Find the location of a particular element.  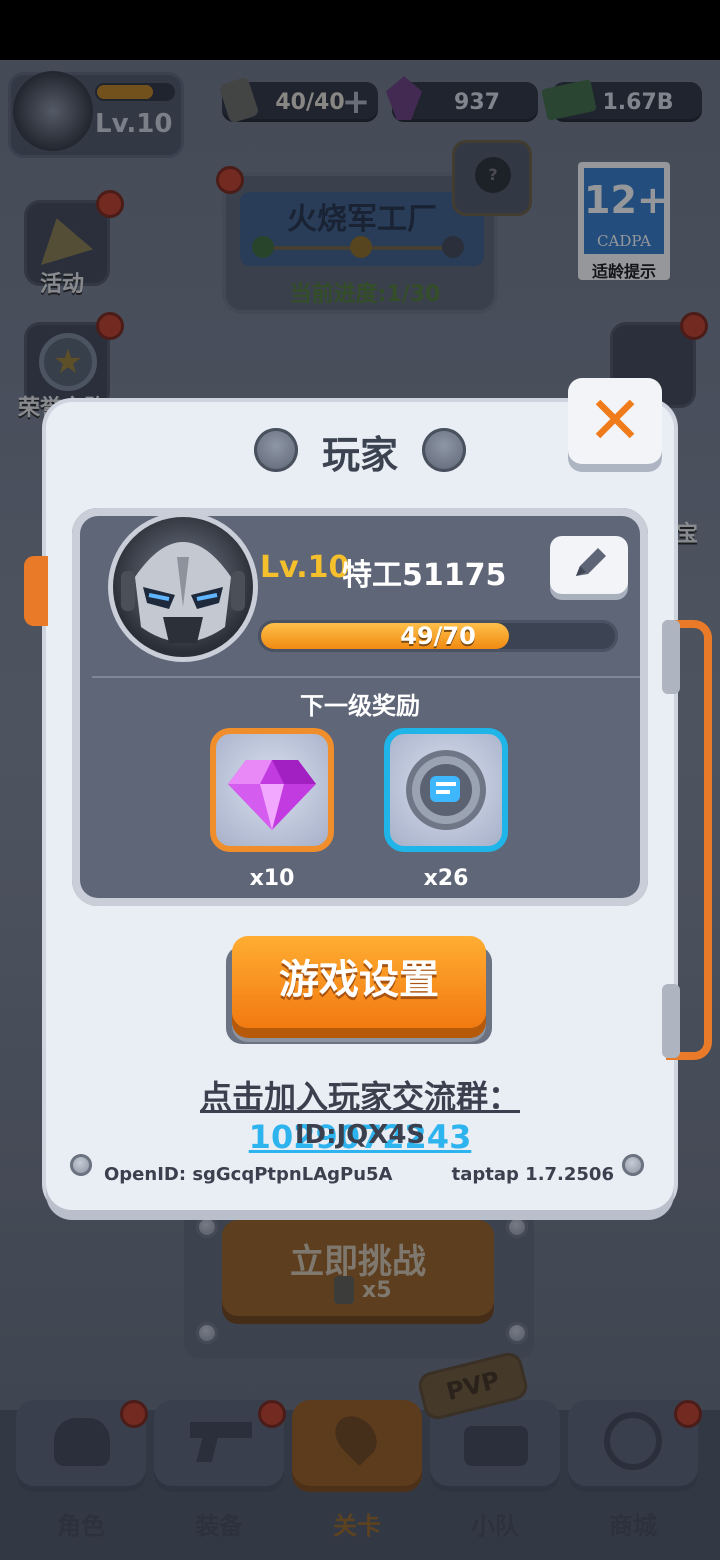

player-id: ID:JQX4S is located at coordinates (360, 1135).